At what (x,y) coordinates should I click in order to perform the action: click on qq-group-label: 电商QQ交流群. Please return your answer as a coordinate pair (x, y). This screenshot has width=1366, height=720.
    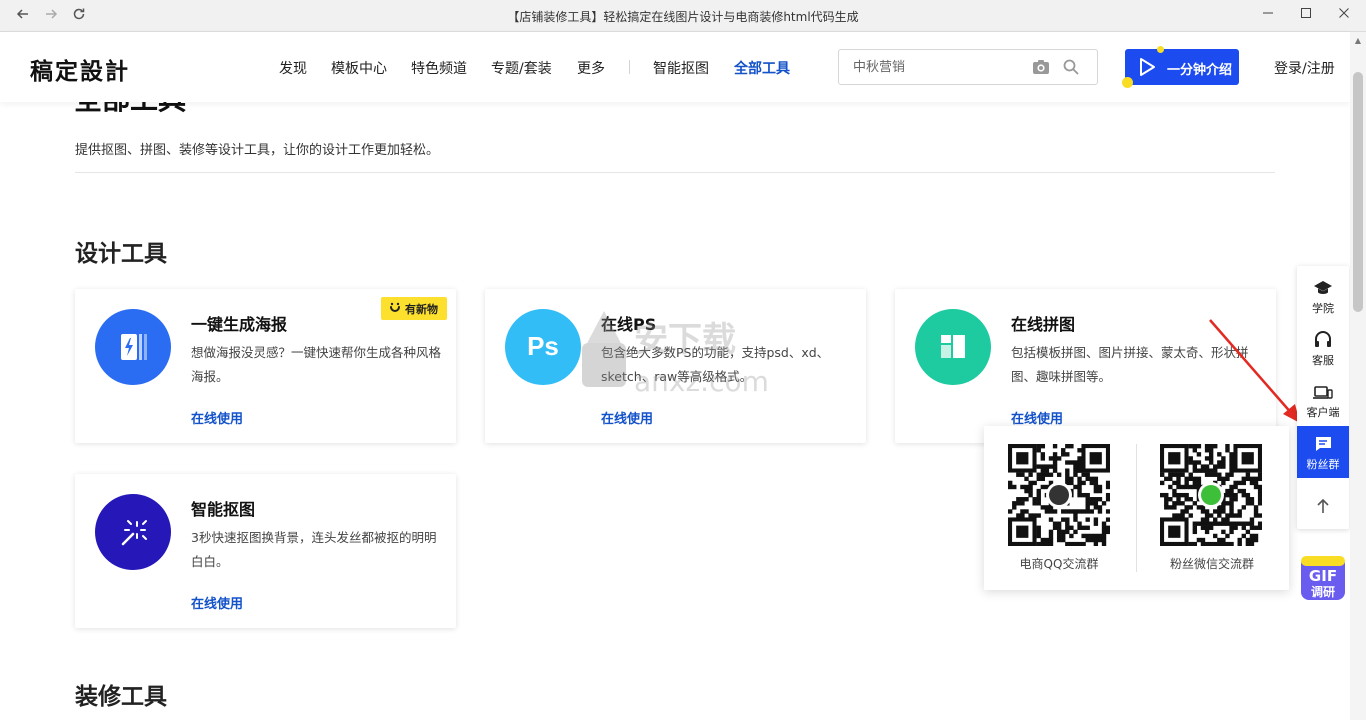
    Looking at the image, I should click on (1059, 564).